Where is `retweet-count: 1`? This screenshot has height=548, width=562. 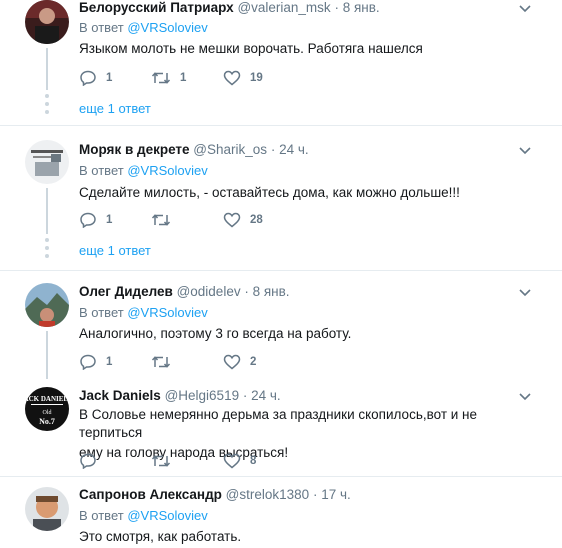
retweet-count: 1 is located at coordinates (183, 78).